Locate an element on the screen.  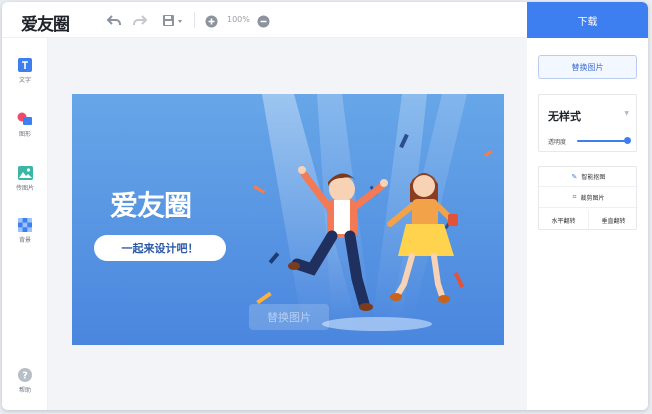
crop-image-button: ⌗ 裁剪图片 is located at coordinates (588, 198).